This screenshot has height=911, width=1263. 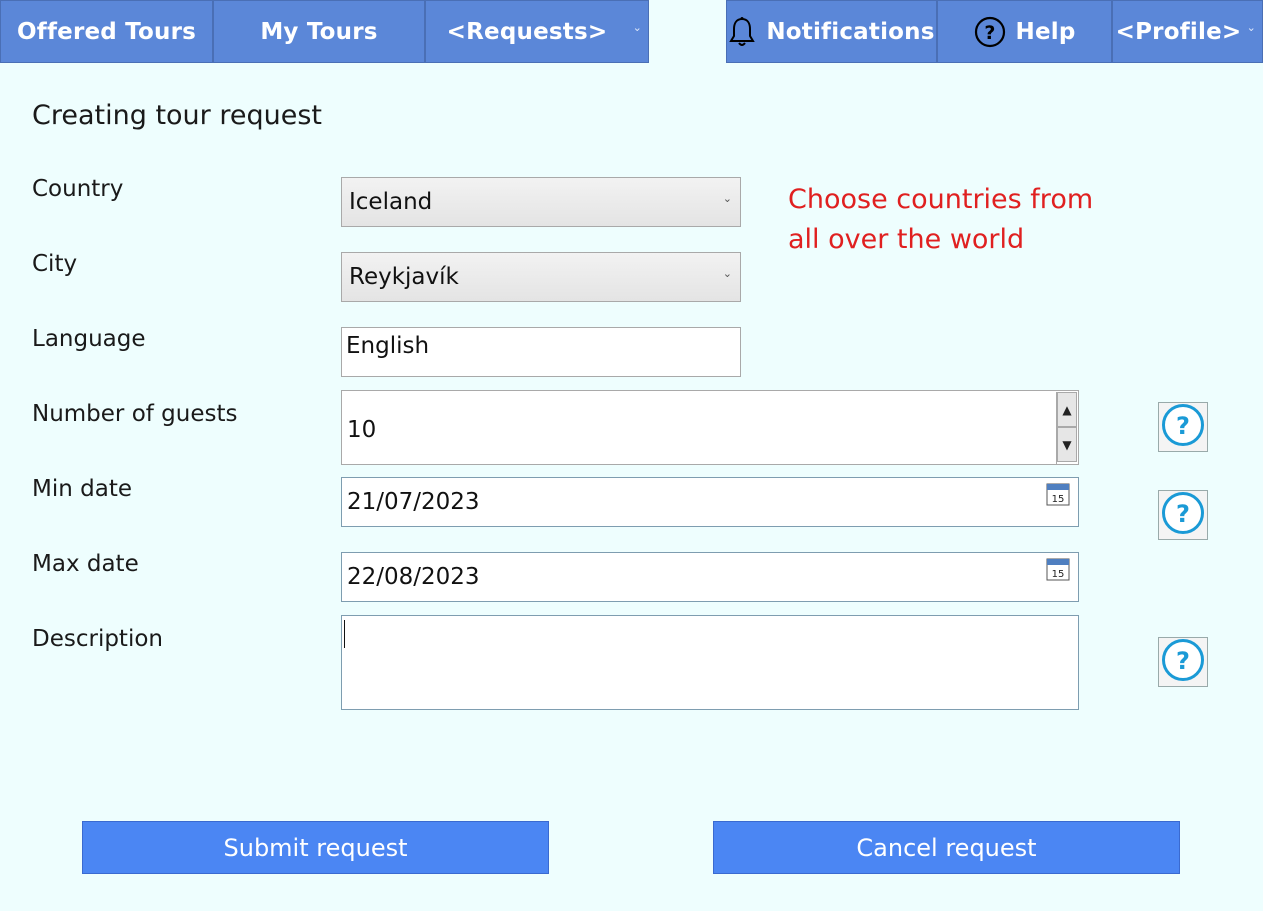 I want to click on spin-buttons: ▲ ▼, so click(x=1066, y=428).